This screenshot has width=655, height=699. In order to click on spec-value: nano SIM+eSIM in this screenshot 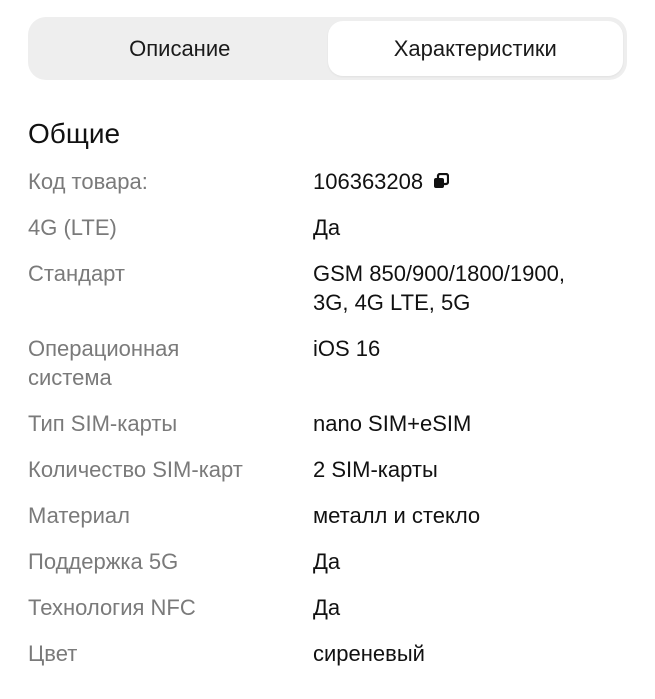, I will do `click(392, 423)`.